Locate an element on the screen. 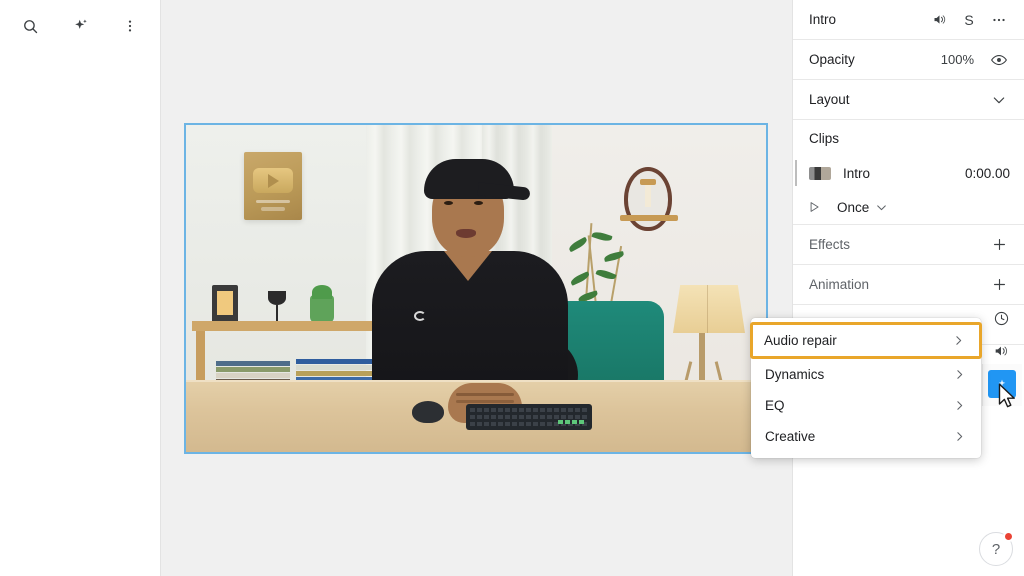 This screenshot has width=1024, height=576. clip-selection-indicator is located at coordinates (796, 173).